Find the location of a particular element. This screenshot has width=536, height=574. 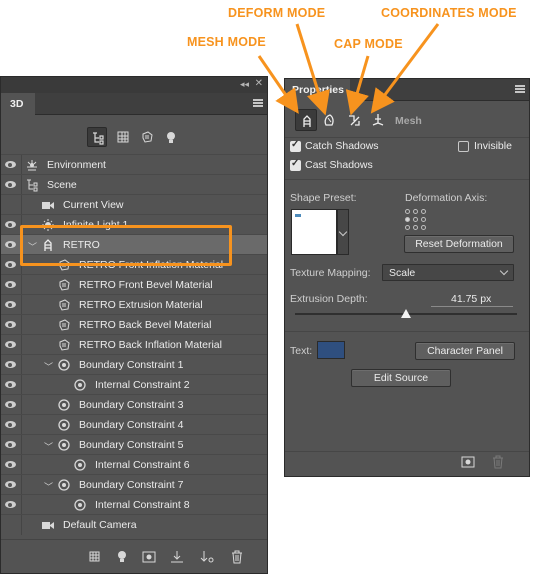

cast-shadows-checkbox is located at coordinates (295, 164).